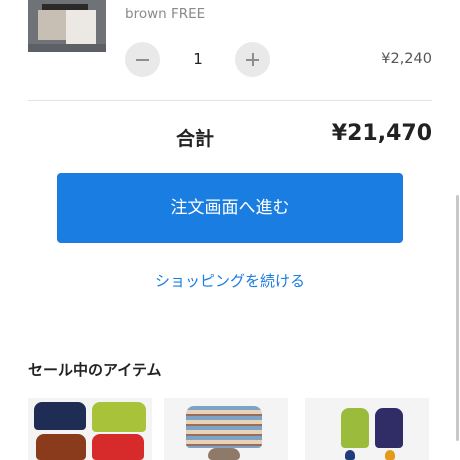 The height and width of the screenshot is (460, 460). What do you see at coordinates (195, 139) in the screenshot?
I see `total-label: 合計` at bounding box center [195, 139].